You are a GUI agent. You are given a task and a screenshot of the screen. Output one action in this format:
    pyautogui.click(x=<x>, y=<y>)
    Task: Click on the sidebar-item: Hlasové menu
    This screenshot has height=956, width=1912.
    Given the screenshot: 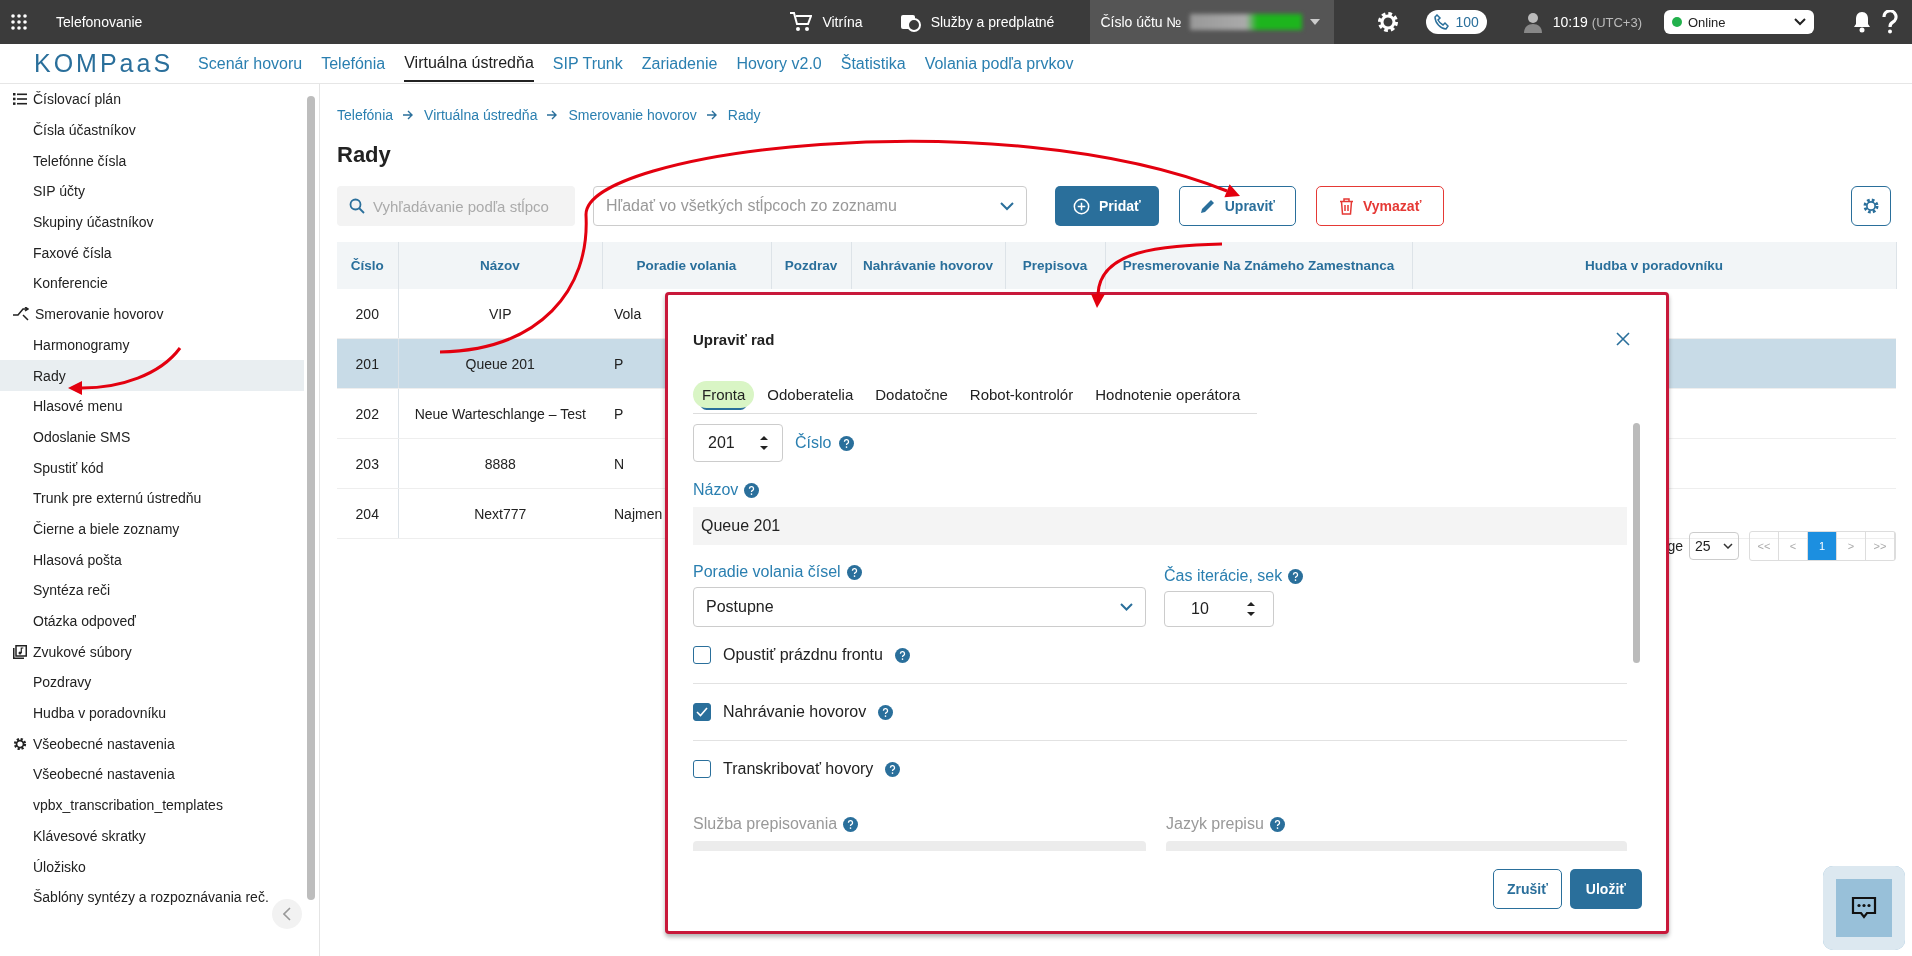 What is the action you would take?
    pyautogui.click(x=152, y=406)
    